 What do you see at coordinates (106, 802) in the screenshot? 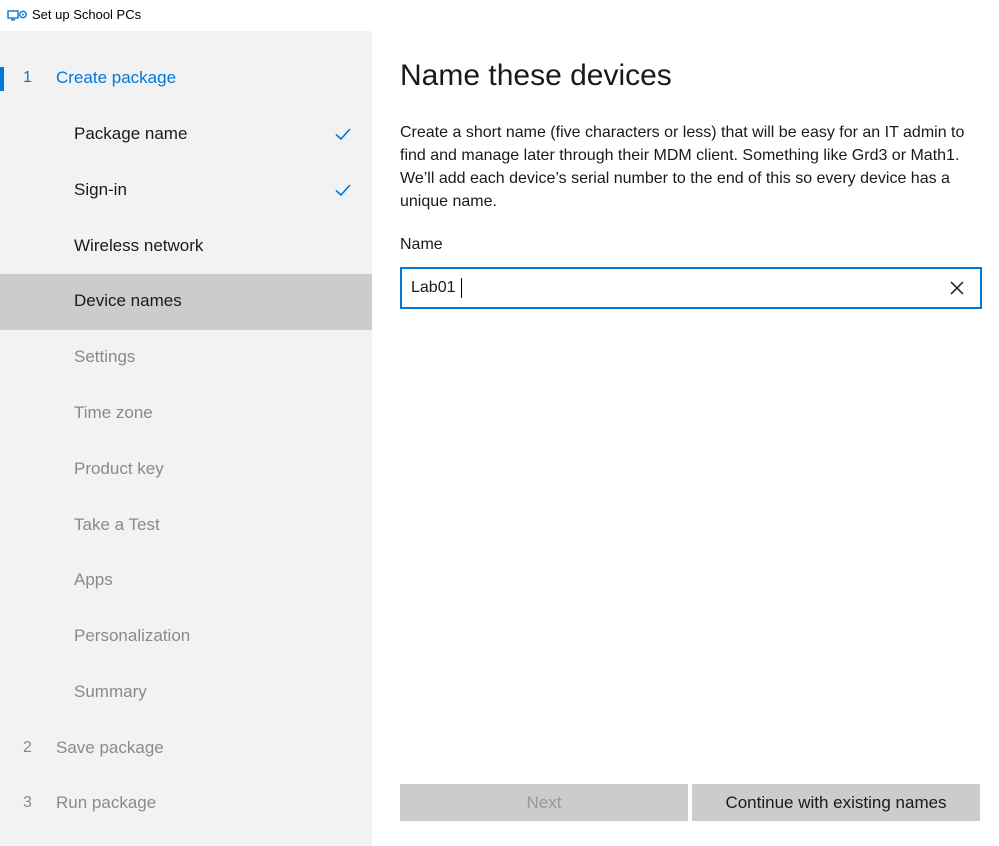
I see `step-label: Run package` at bounding box center [106, 802].